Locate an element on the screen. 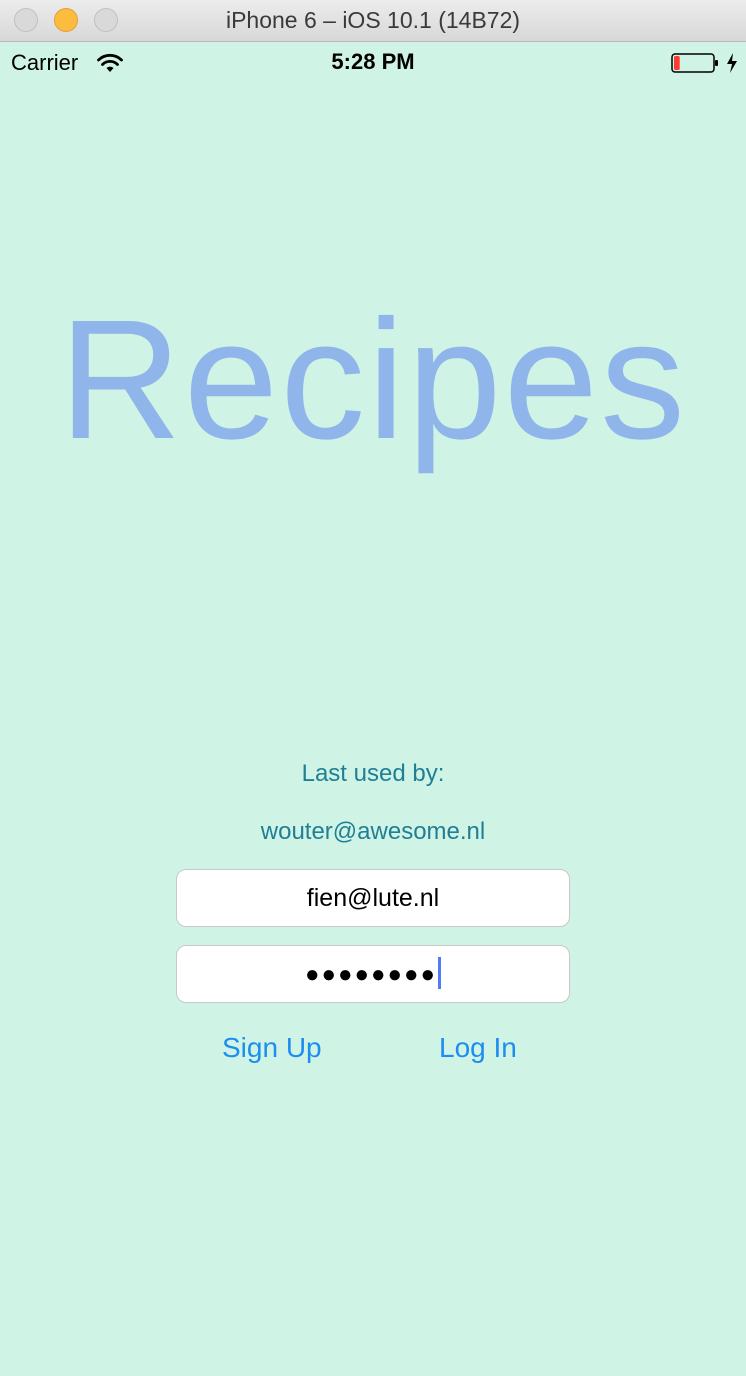 This screenshot has width=746, height=1376. email-field: fien@lute.nl is located at coordinates (373, 898).